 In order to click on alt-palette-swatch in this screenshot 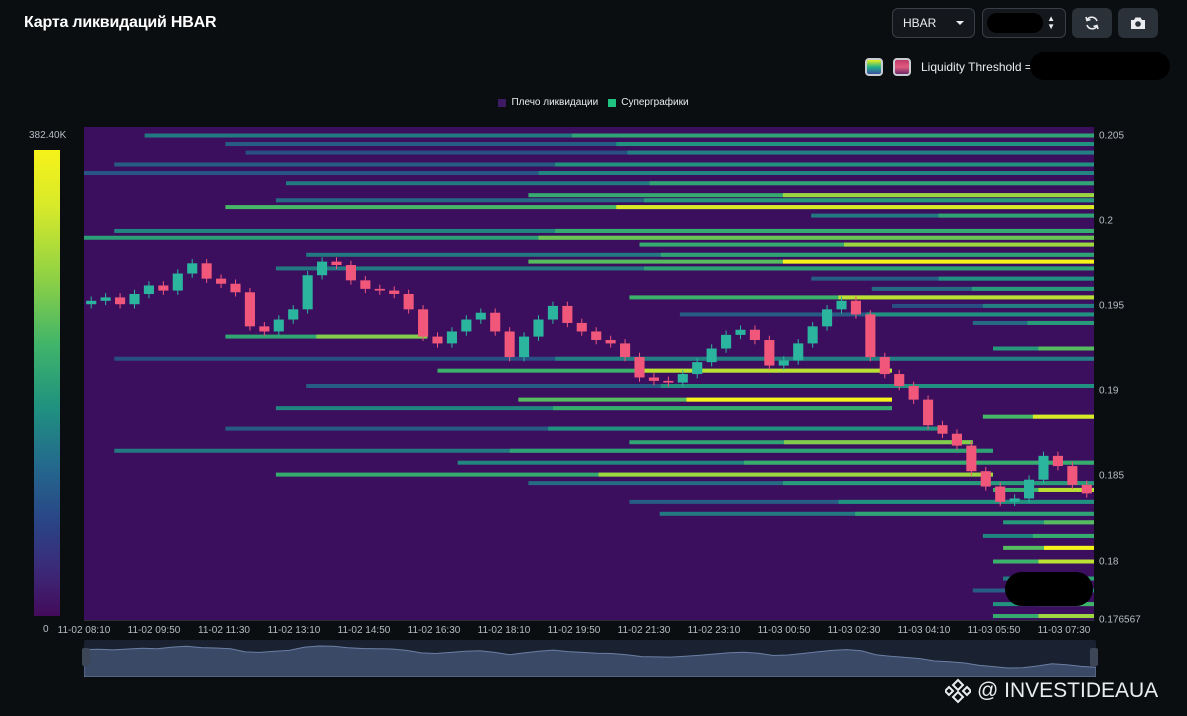, I will do `click(902, 67)`.